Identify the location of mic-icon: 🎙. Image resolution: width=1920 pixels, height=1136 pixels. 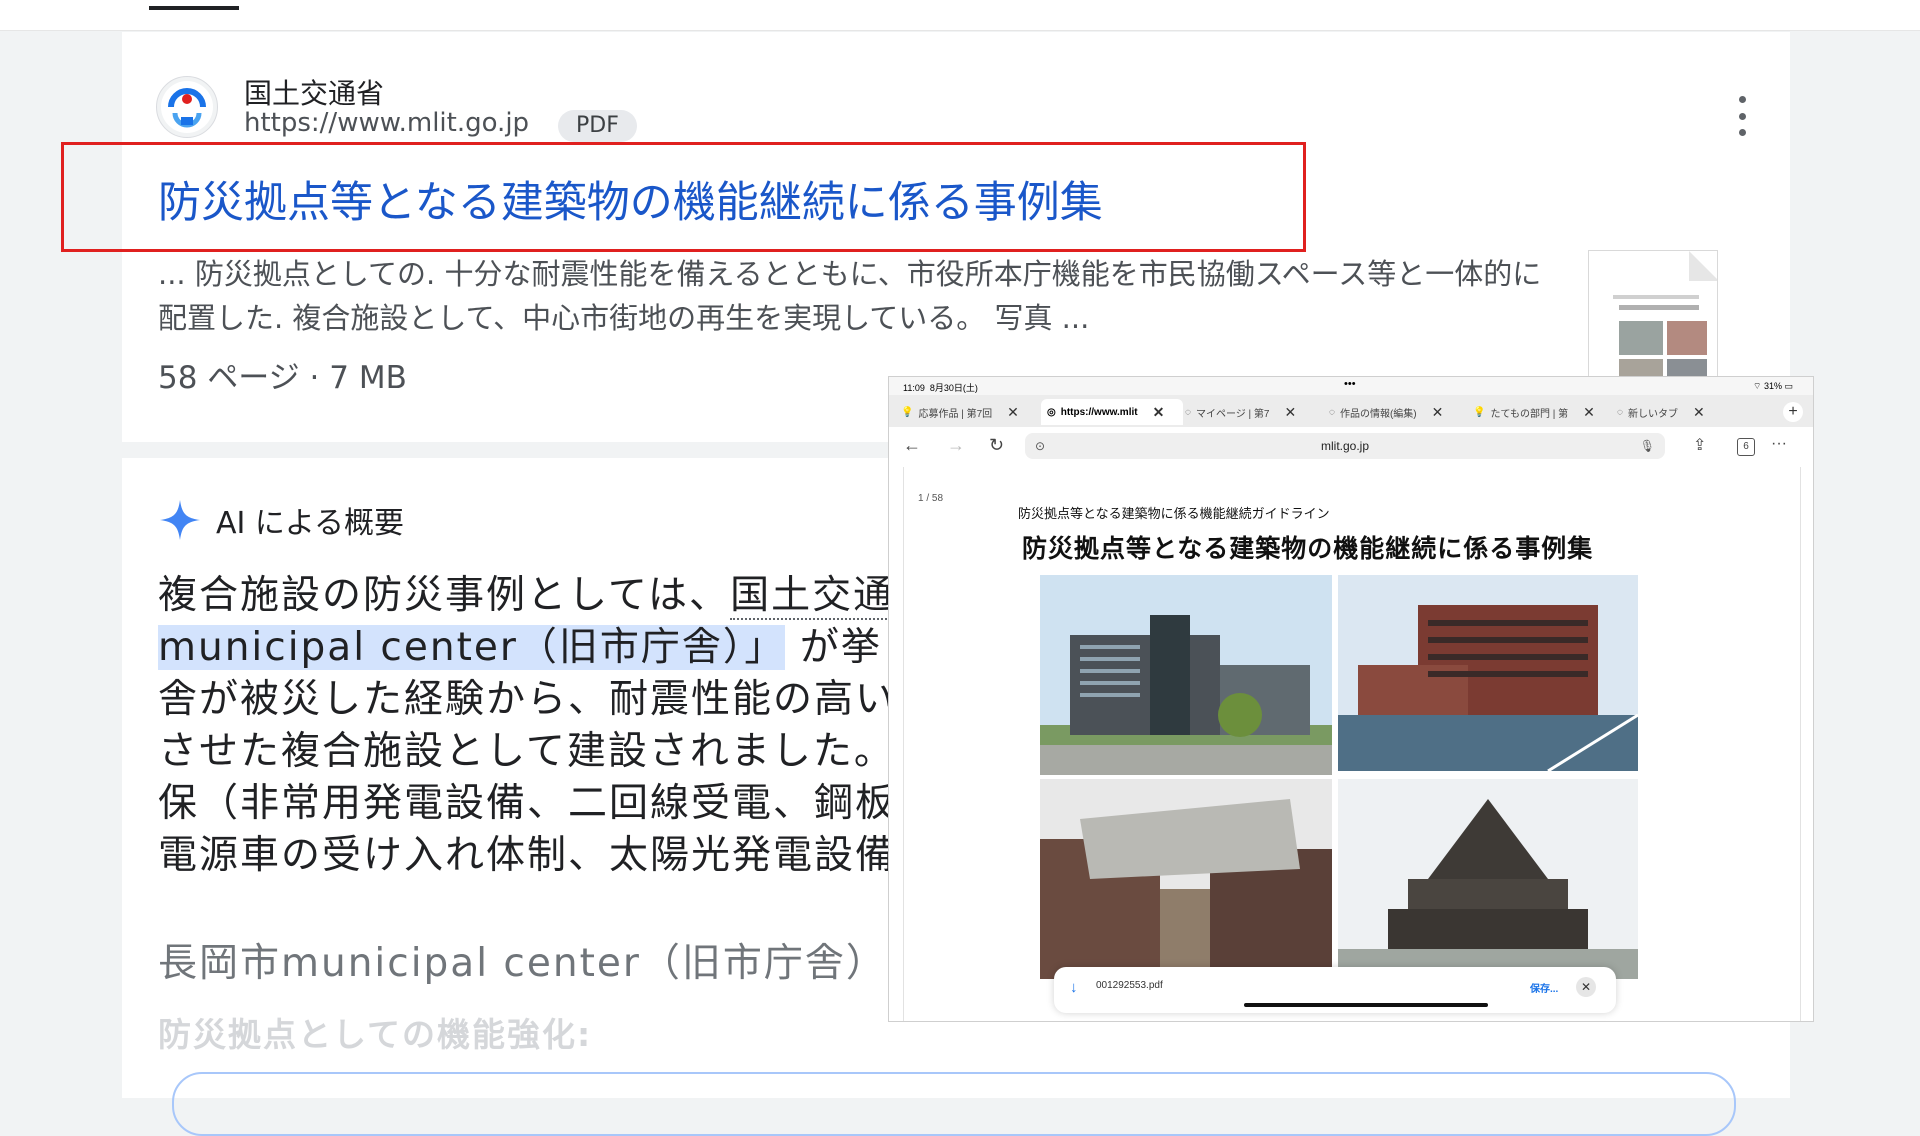
(1647, 446).